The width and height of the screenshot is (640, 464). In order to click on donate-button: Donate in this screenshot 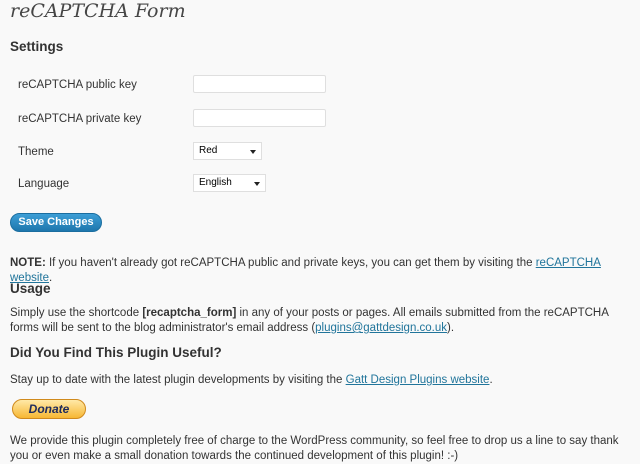, I will do `click(49, 409)`.